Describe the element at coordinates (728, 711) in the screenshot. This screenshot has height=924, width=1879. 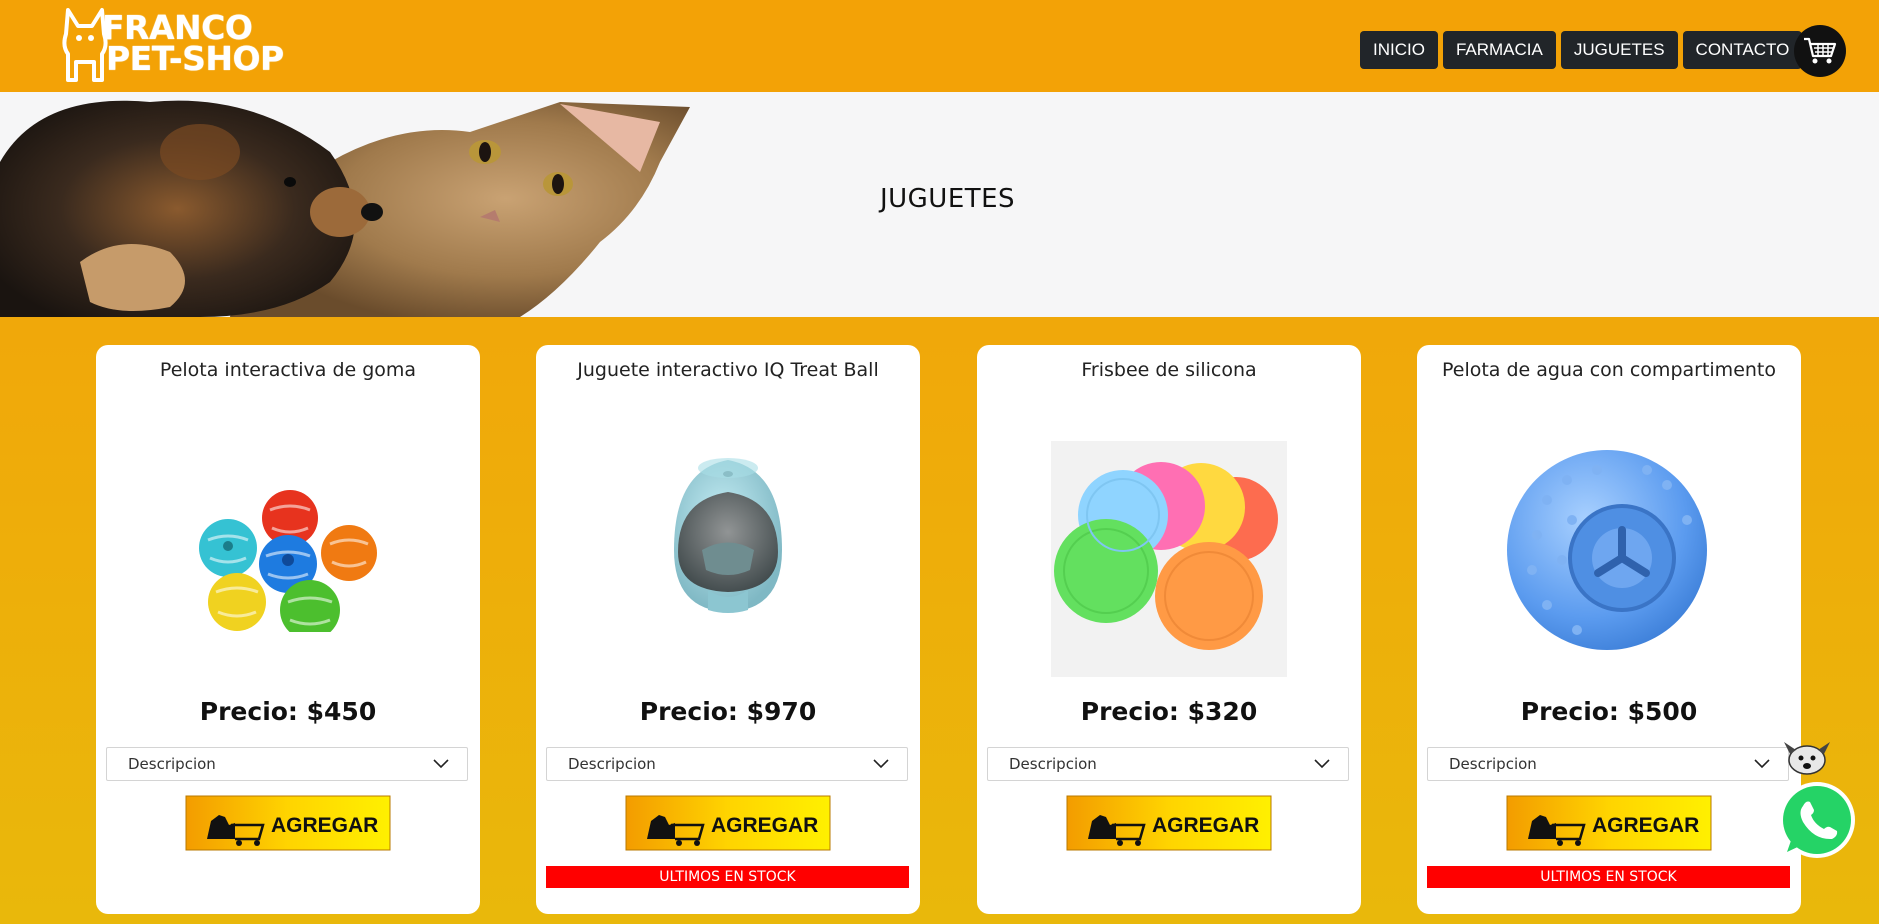
I see `product-price: Precio: $970` at that location.